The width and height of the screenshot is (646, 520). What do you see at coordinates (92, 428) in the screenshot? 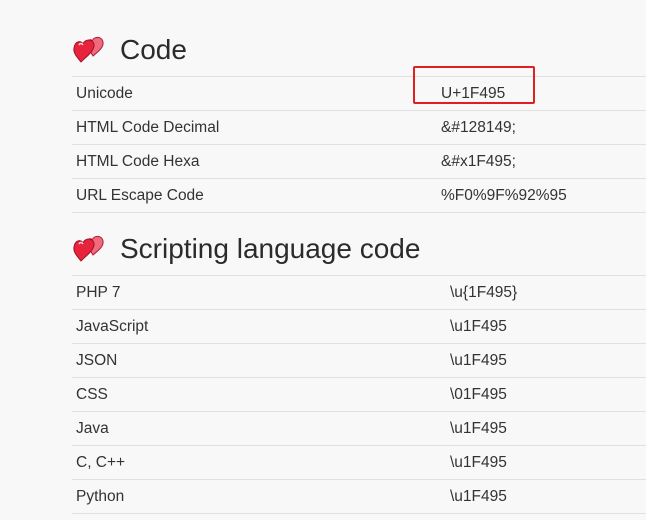
I see `row-key: Java` at bounding box center [92, 428].